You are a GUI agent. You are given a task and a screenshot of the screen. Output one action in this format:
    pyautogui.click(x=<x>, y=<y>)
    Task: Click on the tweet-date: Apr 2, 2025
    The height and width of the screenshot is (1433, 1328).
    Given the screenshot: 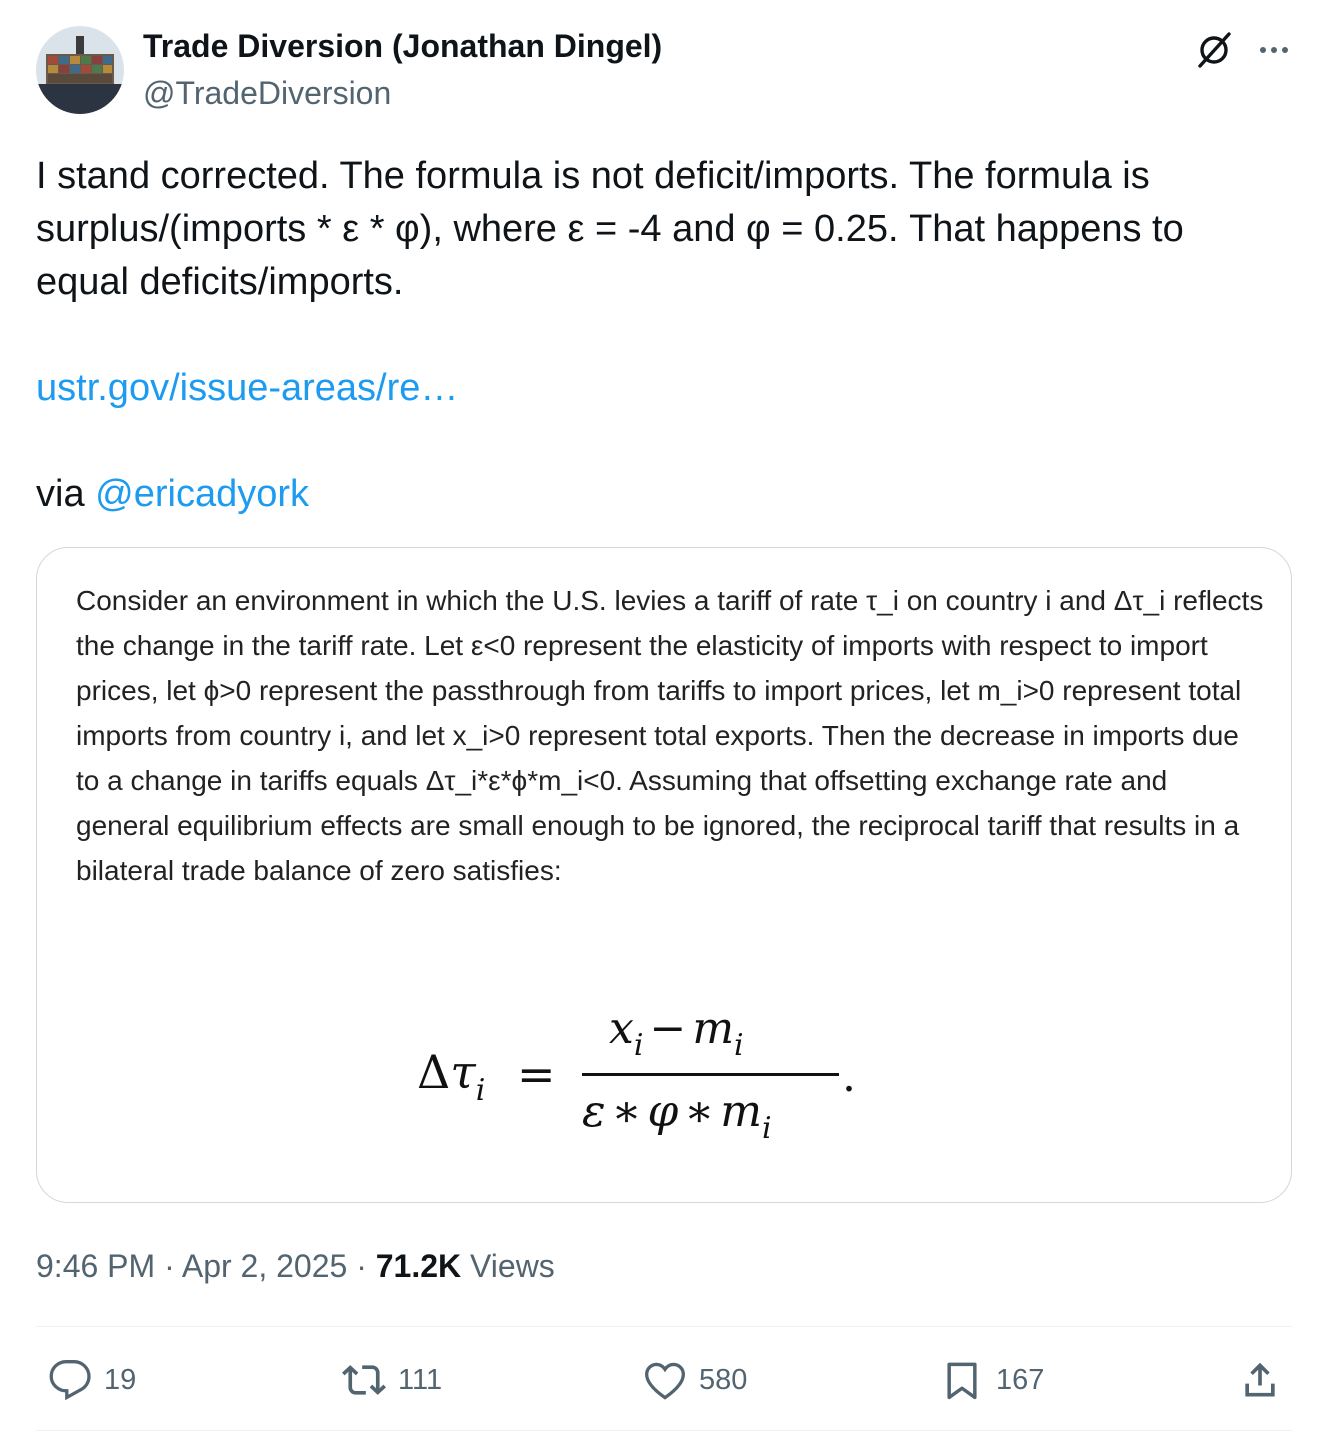 What is the action you would take?
    pyautogui.click(x=264, y=1266)
    